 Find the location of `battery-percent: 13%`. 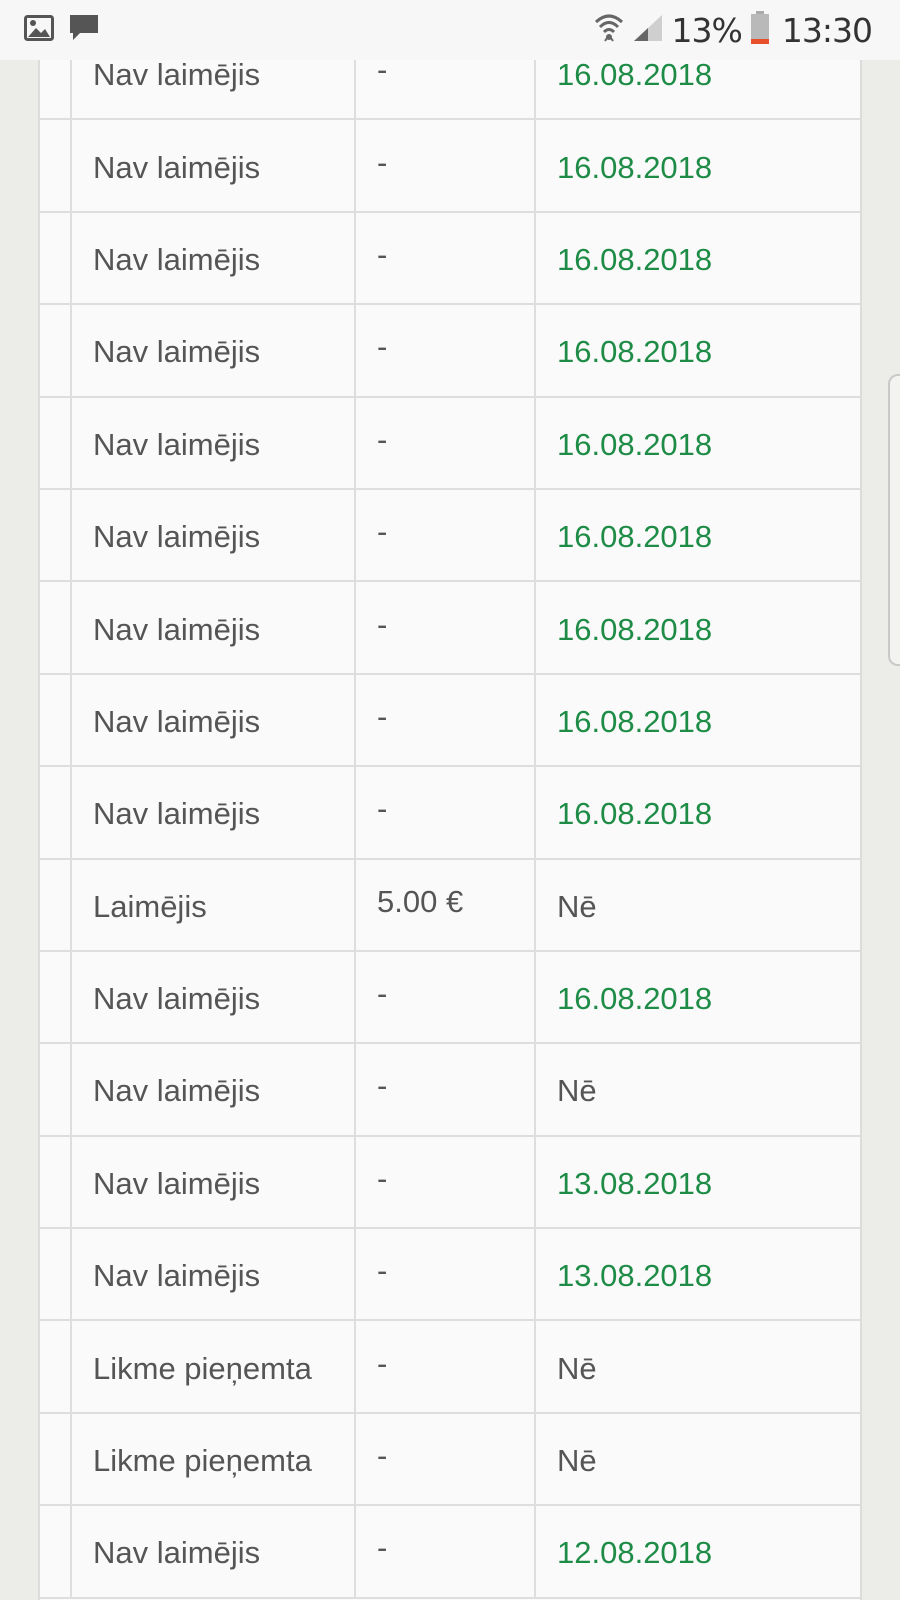

battery-percent: 13% is located at coordinates (707, 30).